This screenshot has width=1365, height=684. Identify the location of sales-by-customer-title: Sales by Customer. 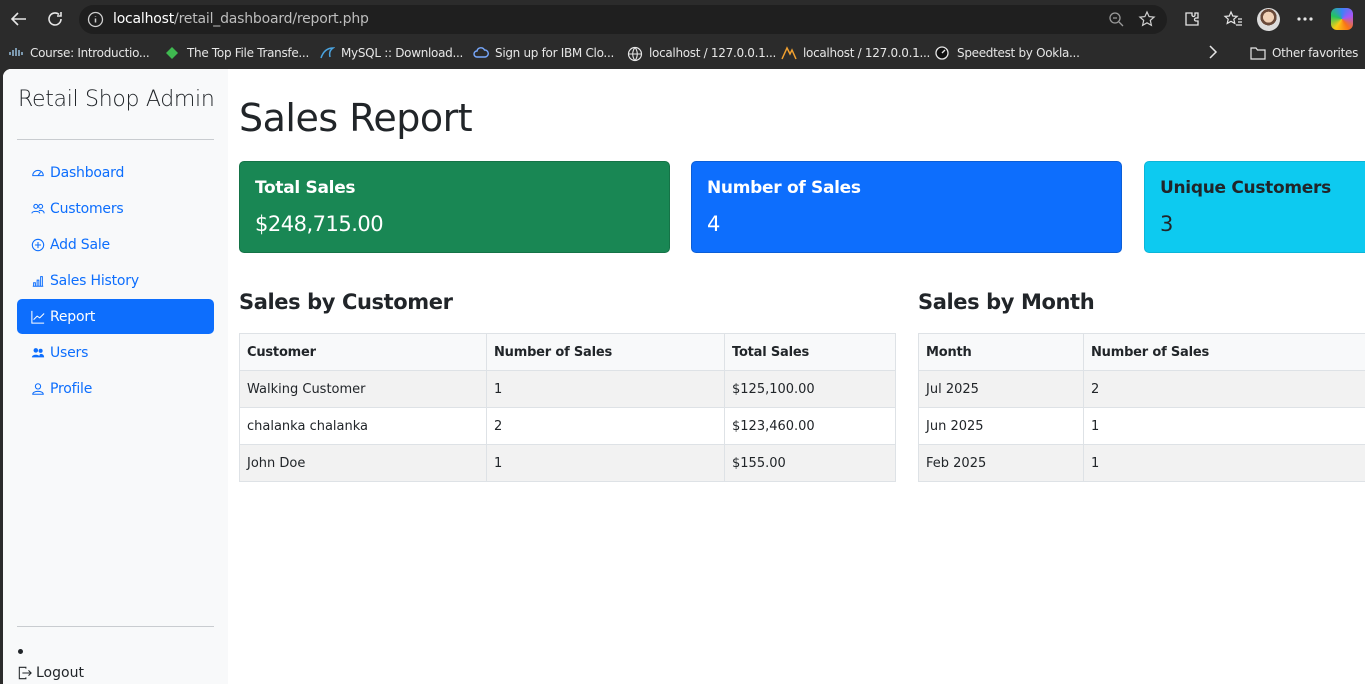
(346, 302).